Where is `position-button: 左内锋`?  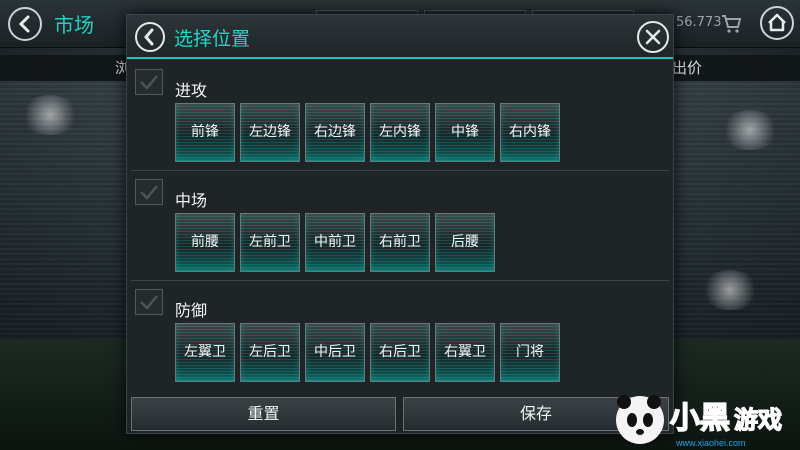 position-button: 左内锋 is located at coordinates (400, 132).